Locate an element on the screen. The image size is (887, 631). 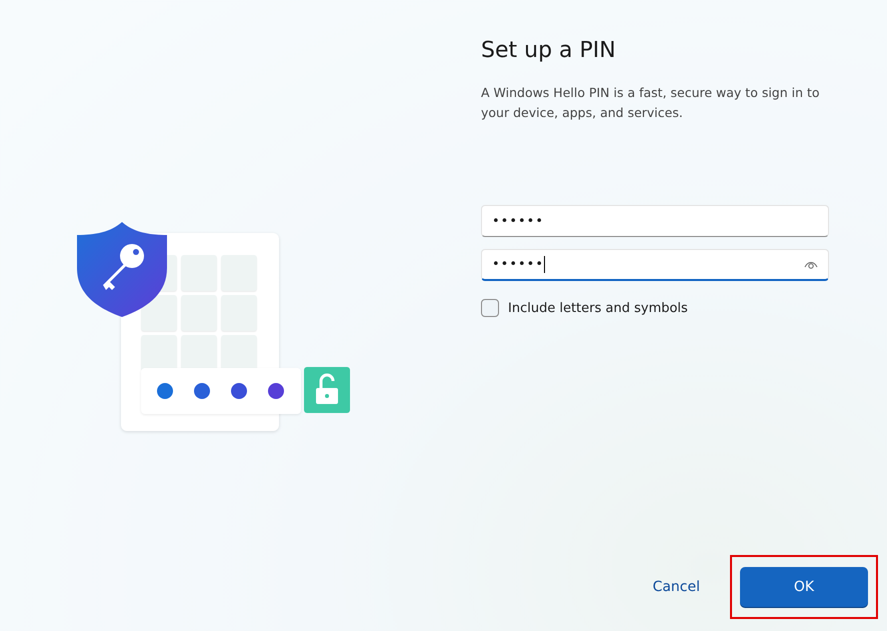
checkbox is located at coordinates (490, 308).